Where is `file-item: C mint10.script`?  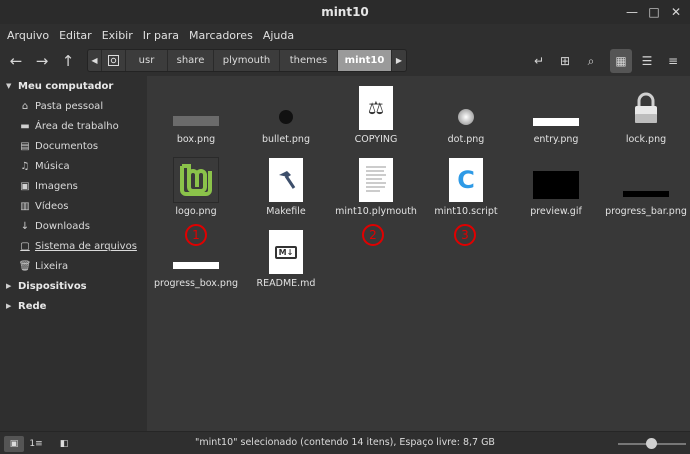
file-item: C mint10.script is located at coordinates (466, 186).